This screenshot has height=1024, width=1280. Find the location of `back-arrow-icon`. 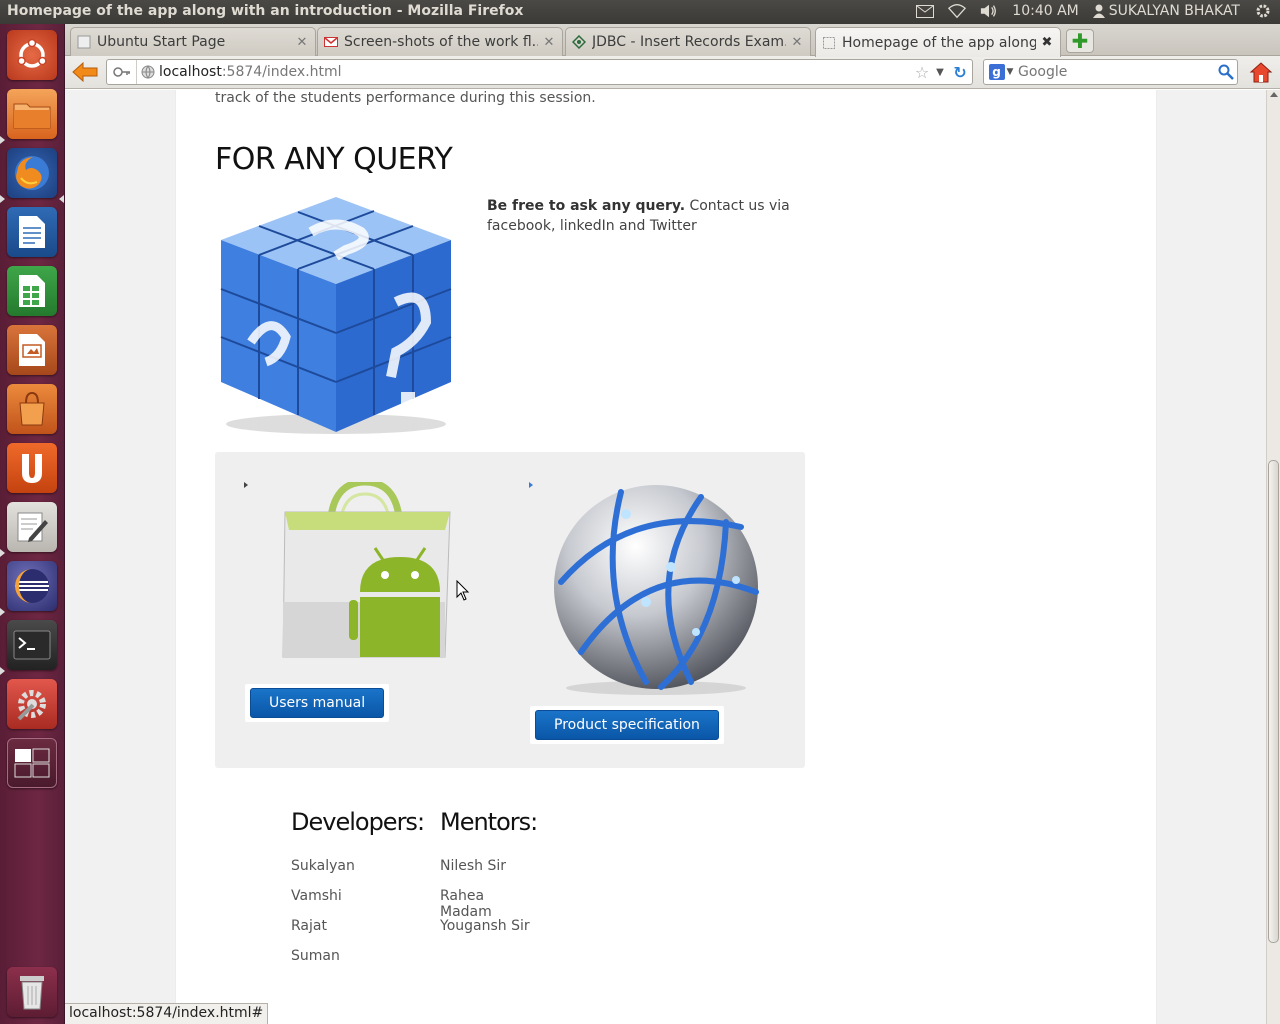

back-arrow-icon is located at coordinates (85, 72).